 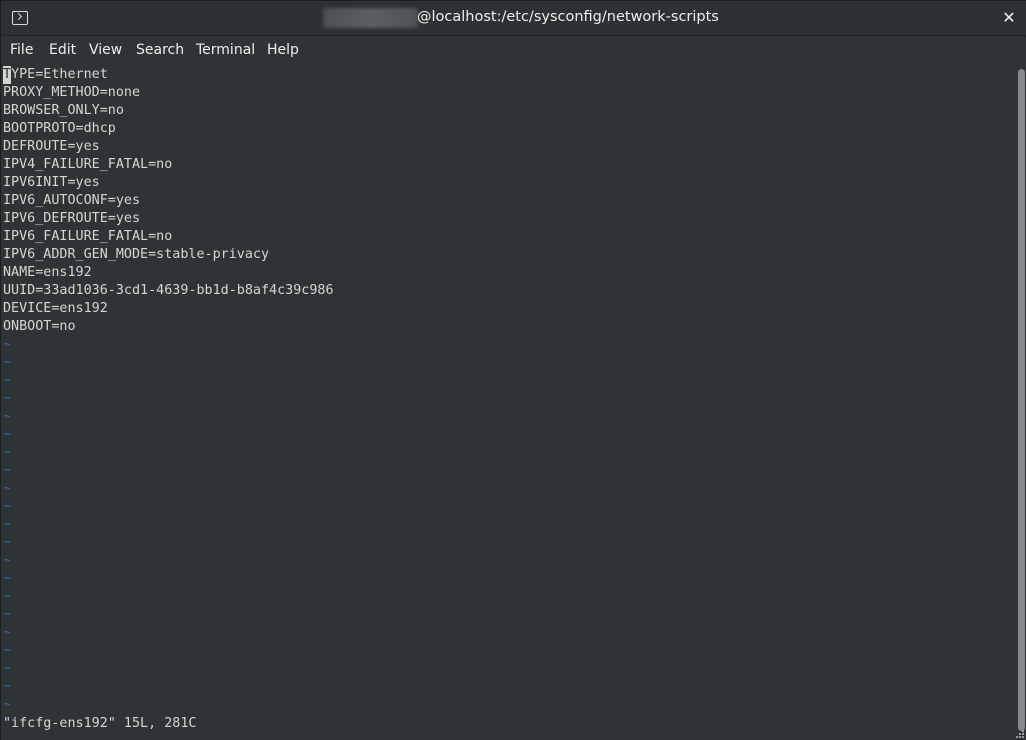 What do you see at coordinates (21, 50) in the screenshot?
I see `menu-file: File` at bounding box center [21, 50].